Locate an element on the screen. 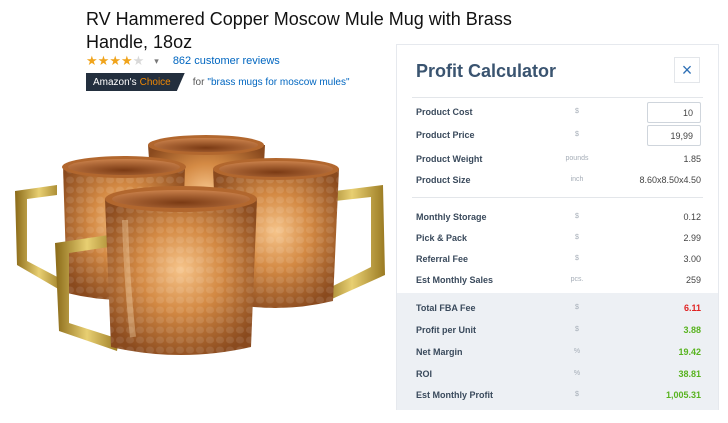 The width and height of the screenshot is (728, 423). row-value: 0.12 is located at coordinates (692, 217).